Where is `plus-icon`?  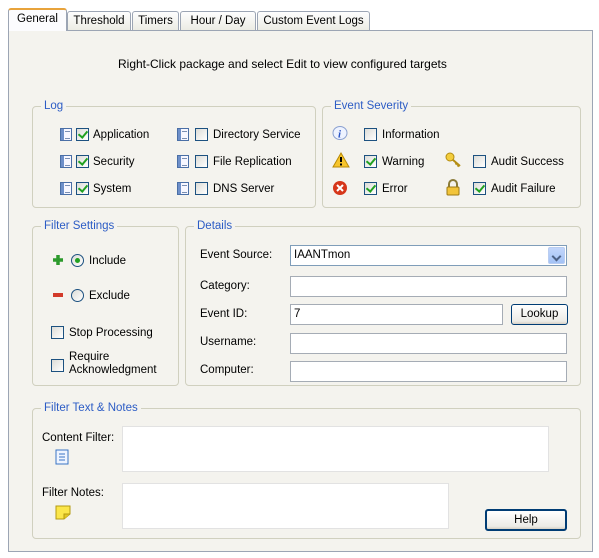 plus-icon is located at coordinates (58, 260).